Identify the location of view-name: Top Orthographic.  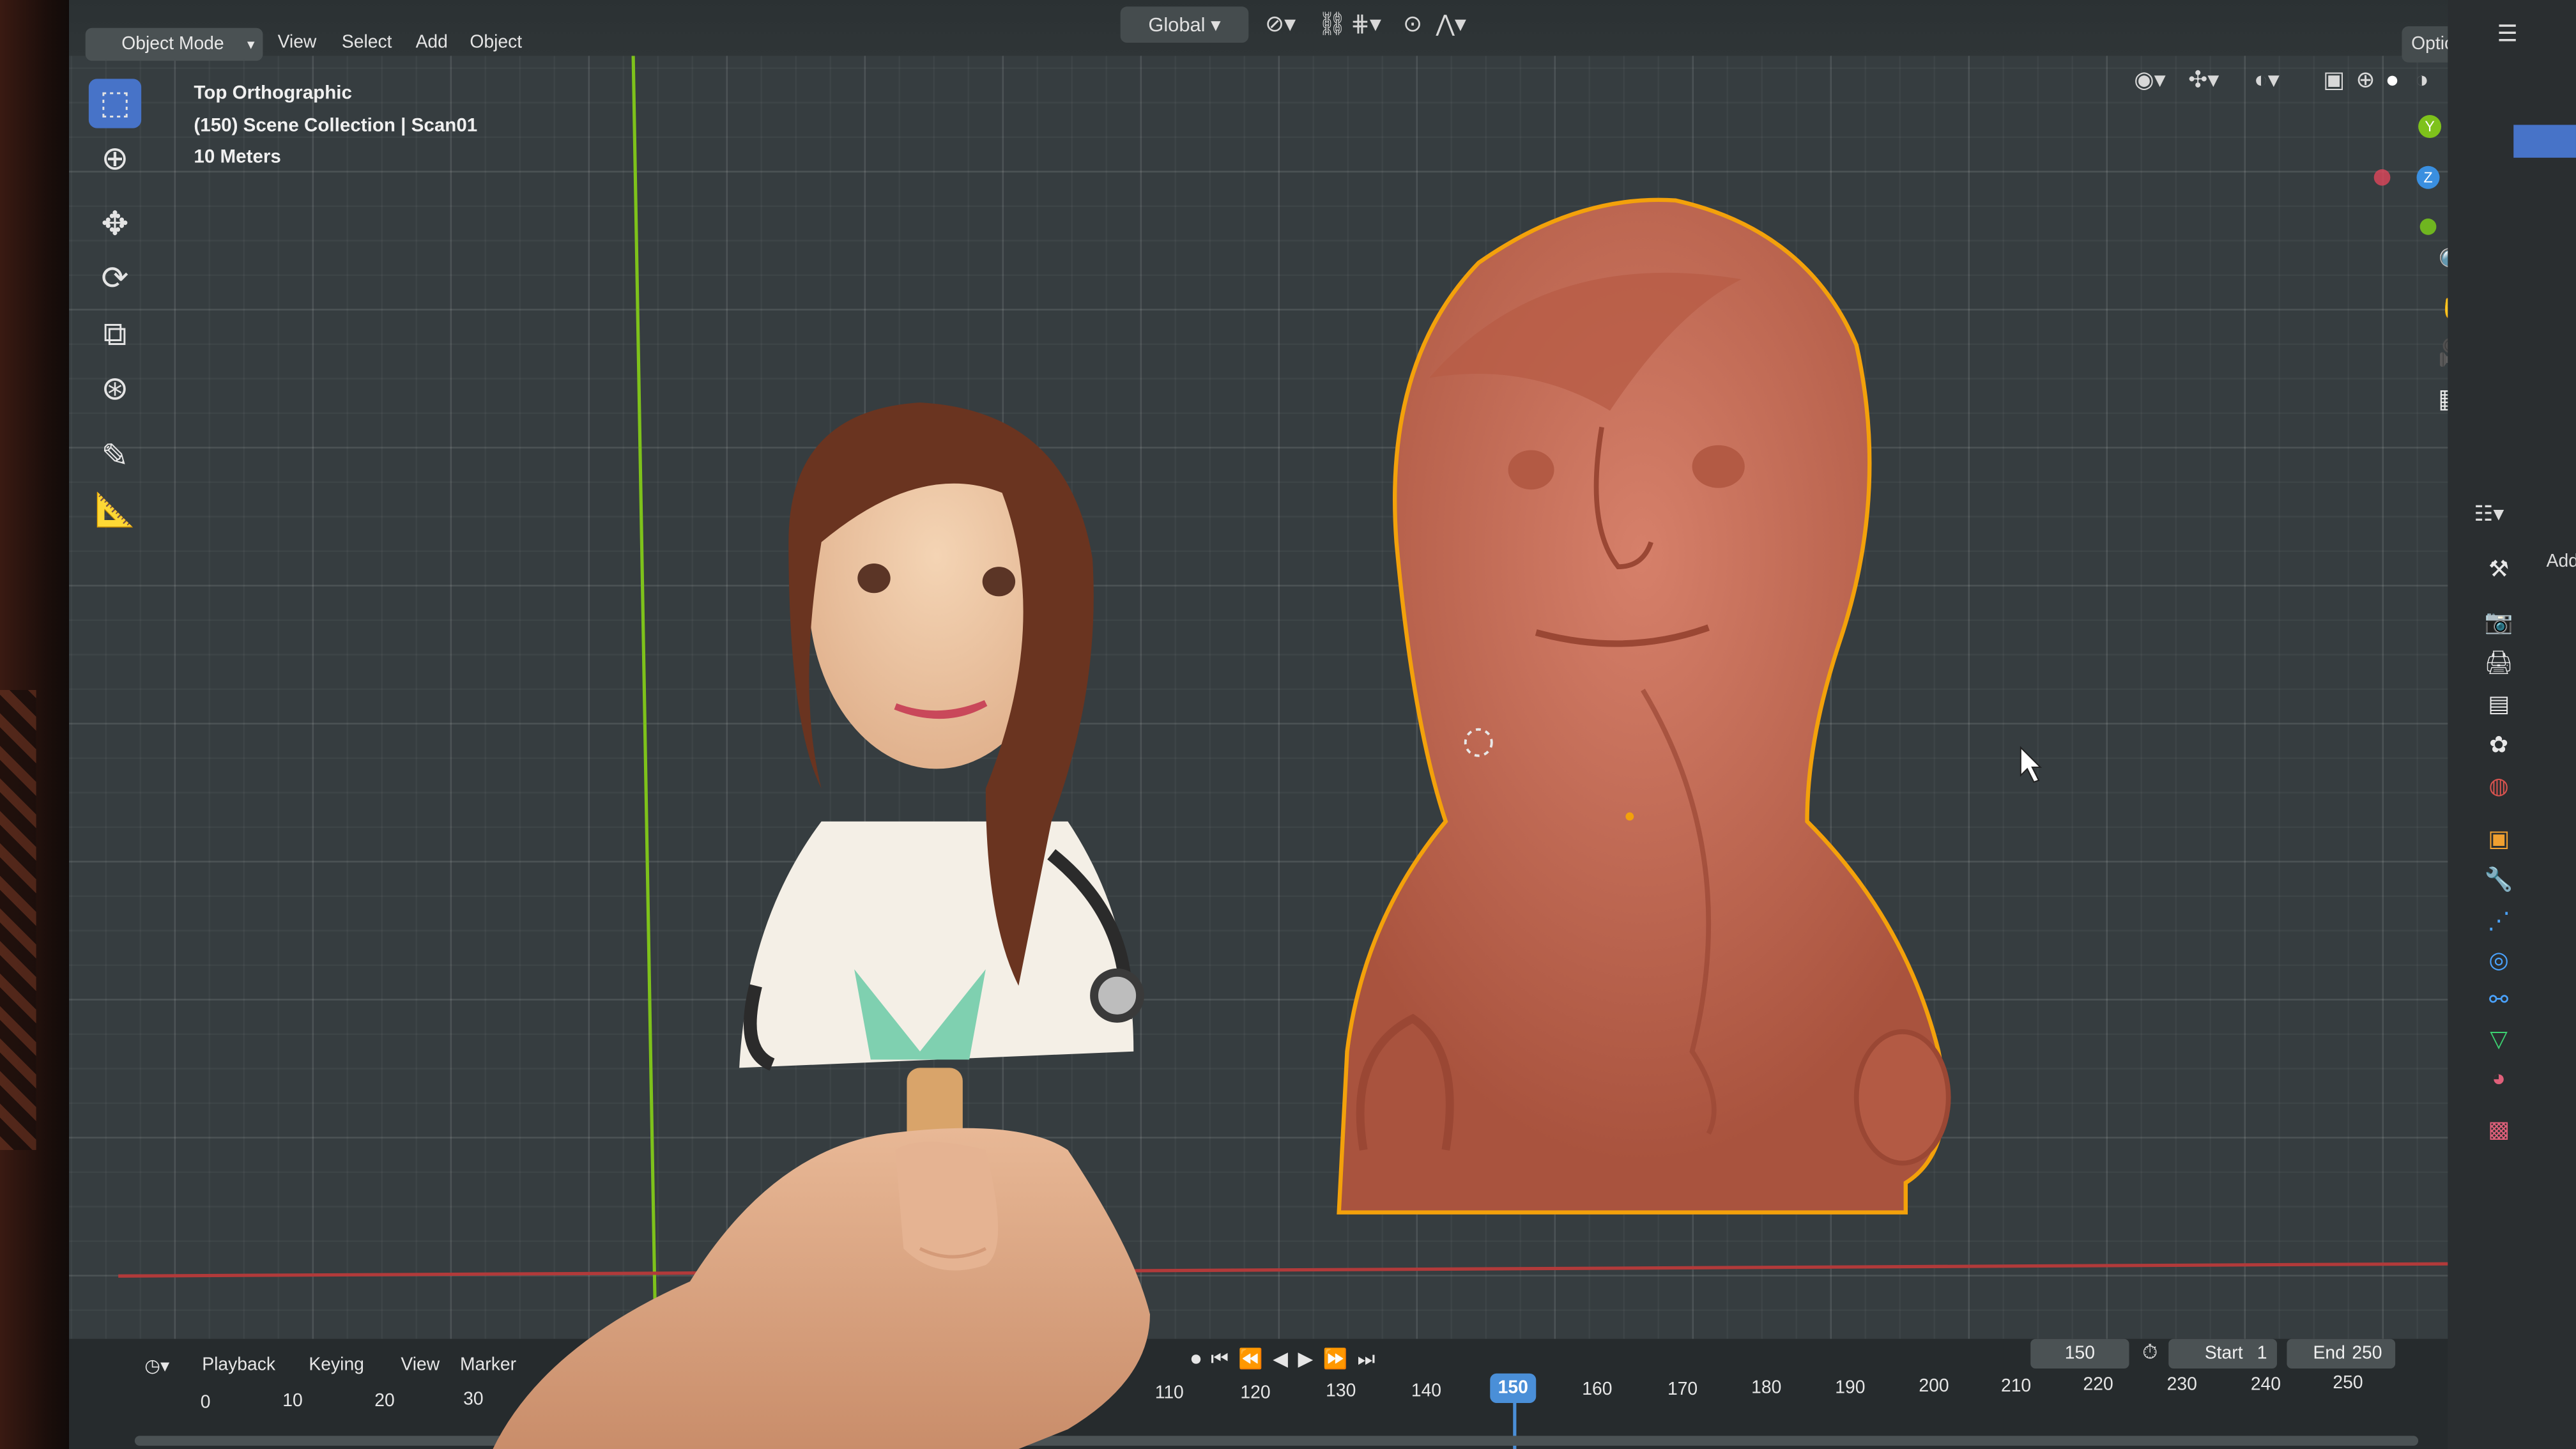
(273, 93).